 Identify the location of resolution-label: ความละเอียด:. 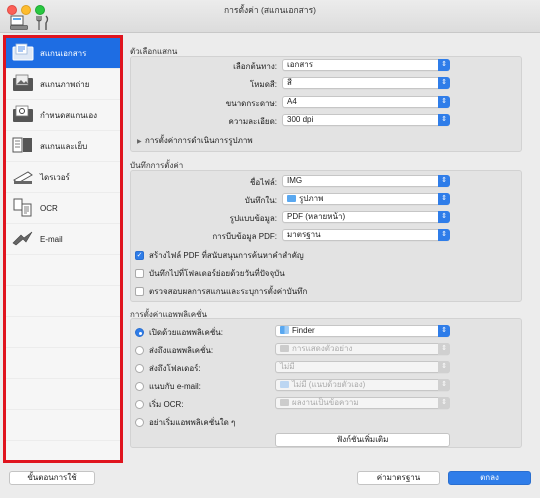
(252, 121).